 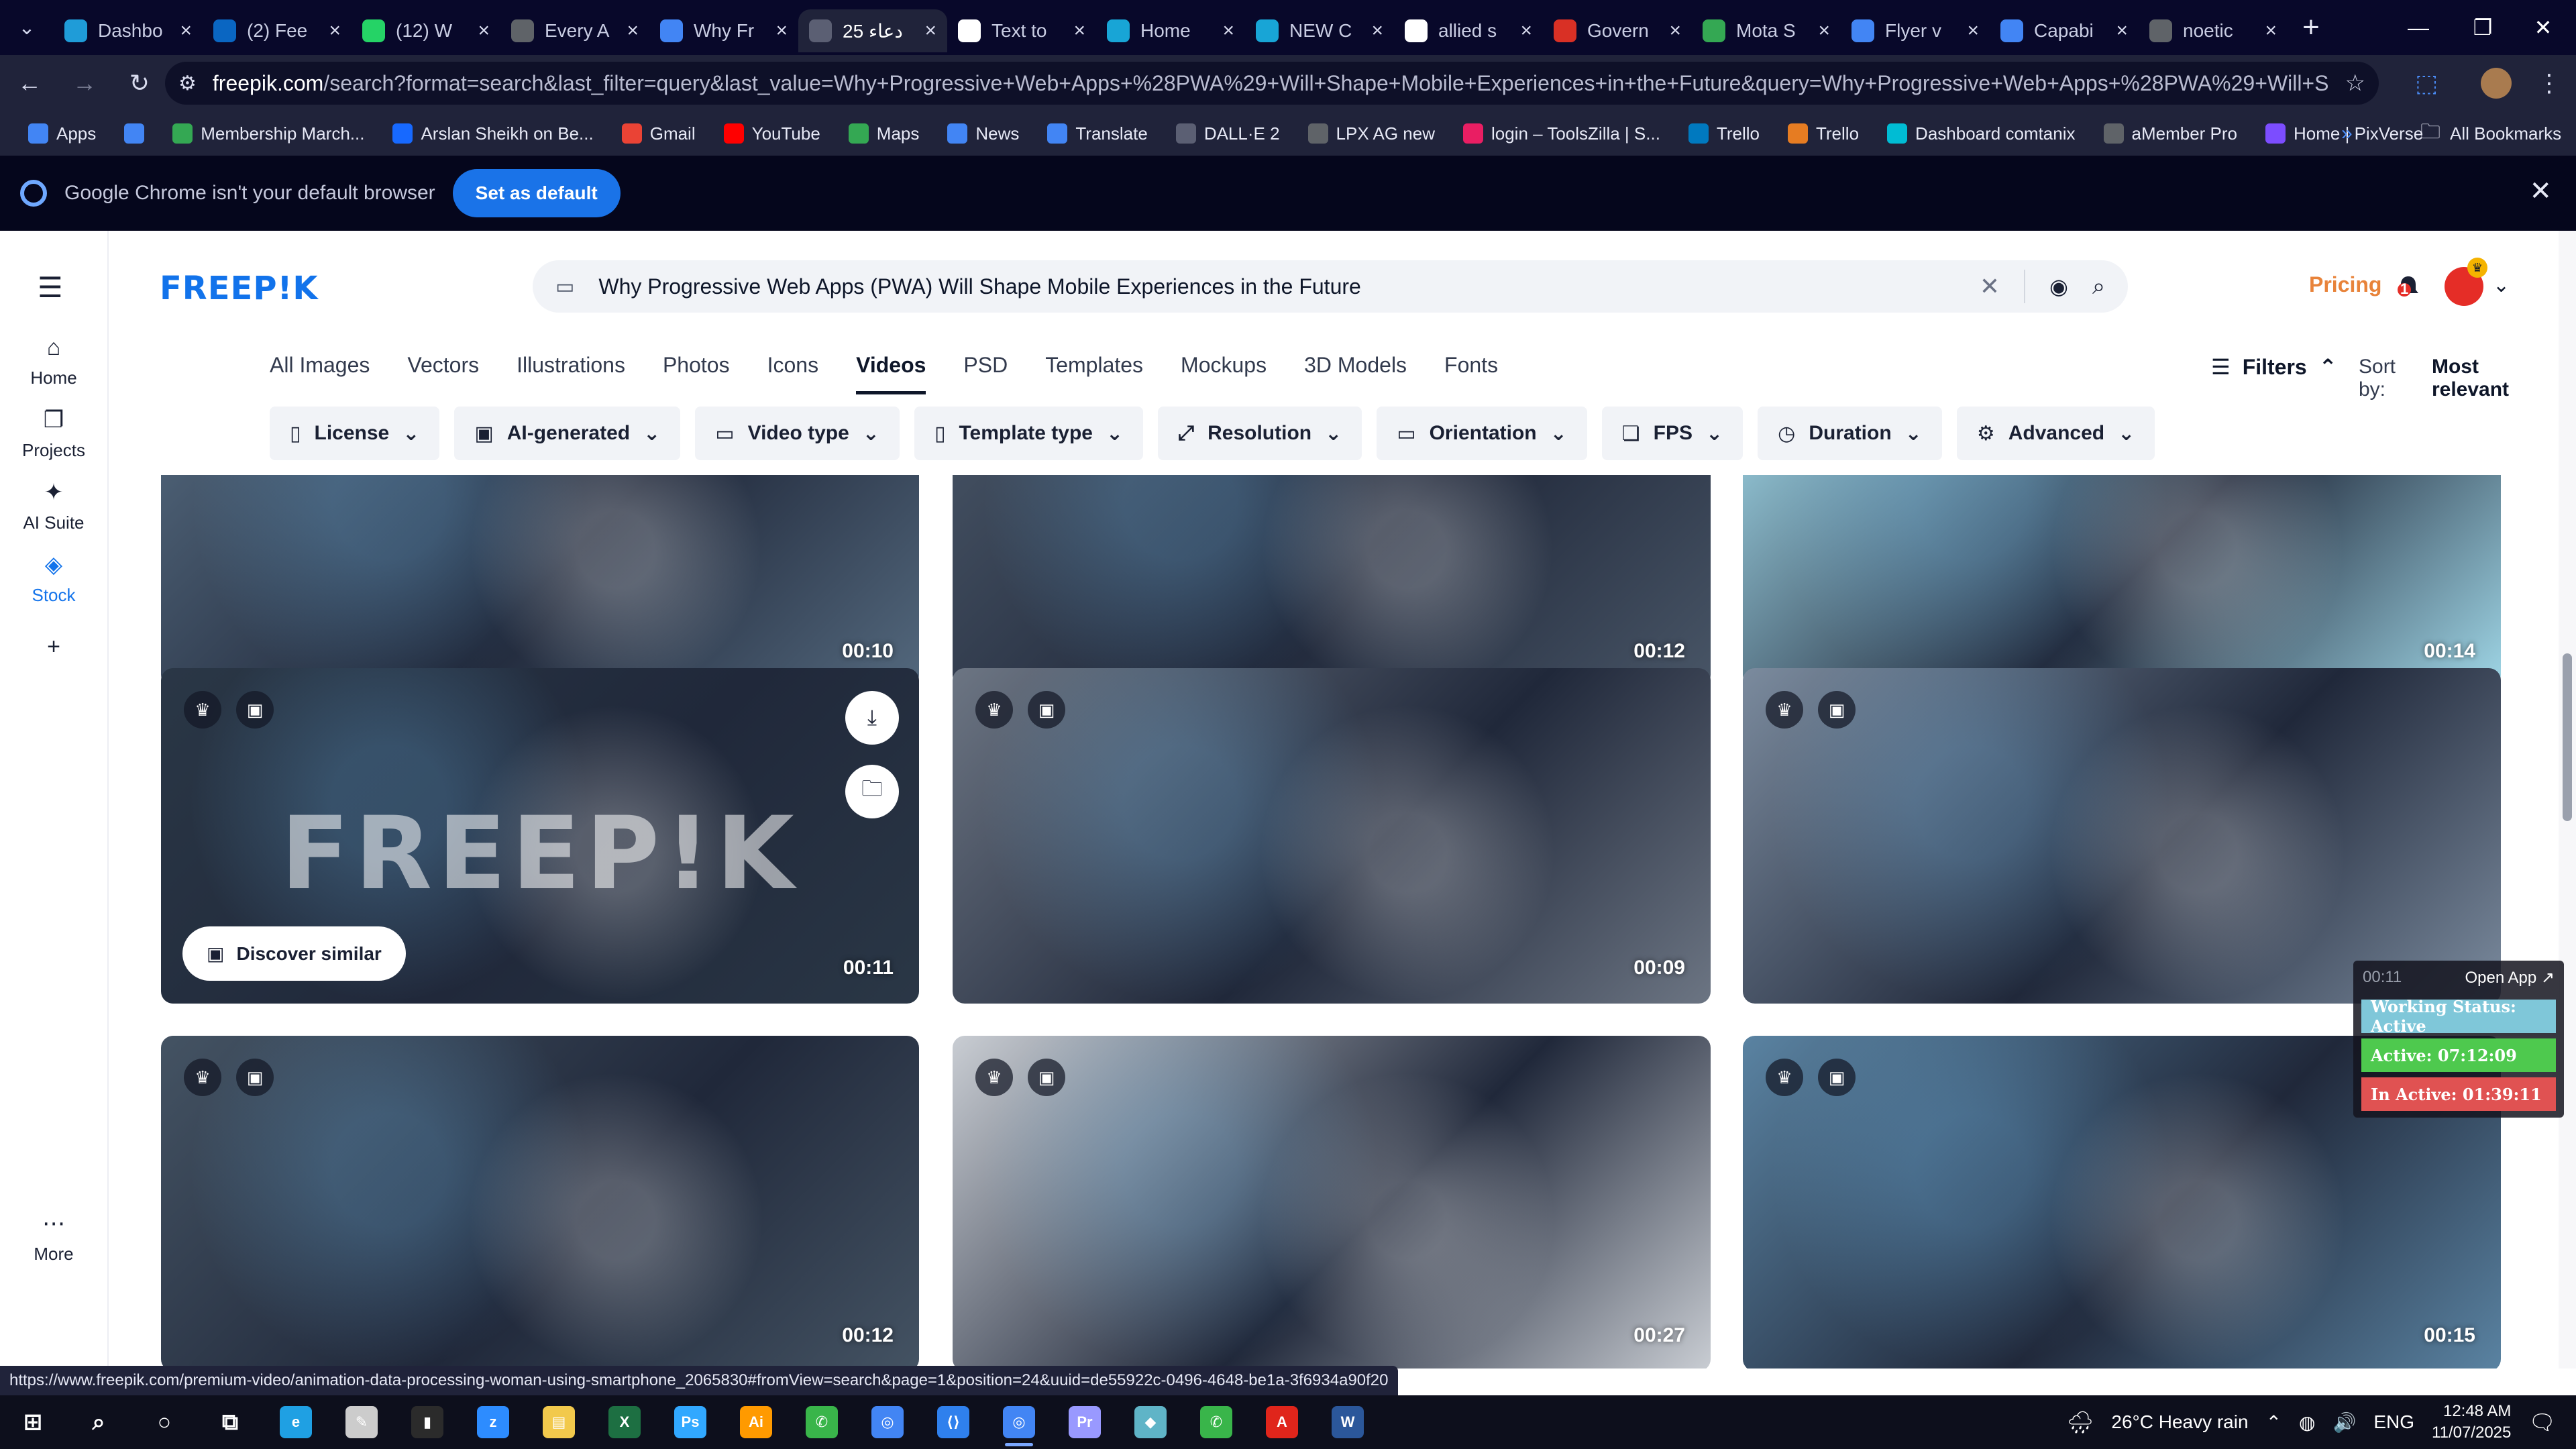 I want to click on freepik-logo: FREEP!K, so click(x=239, y=288).